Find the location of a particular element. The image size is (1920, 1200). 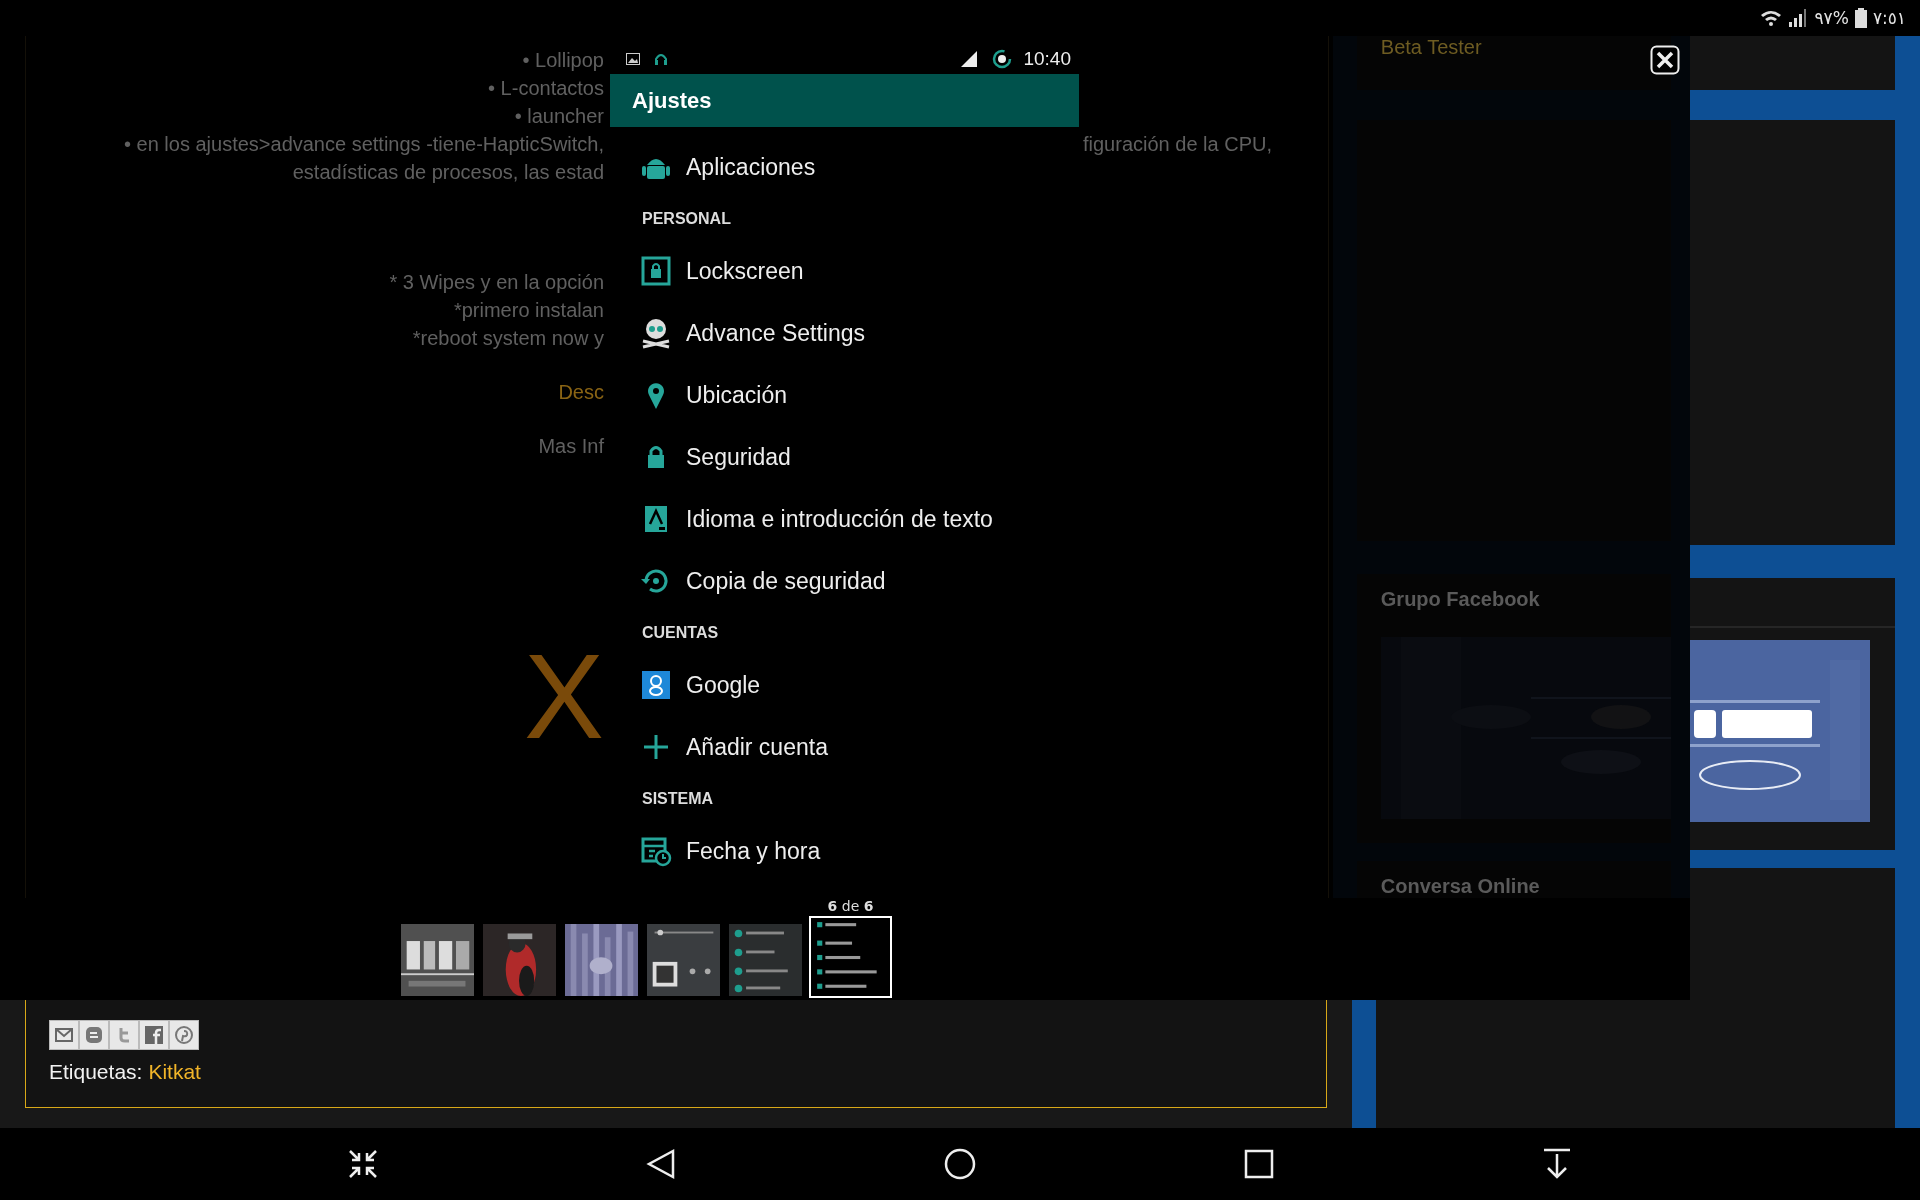

calendar-clock-icon is located at coordinates (656, 851).